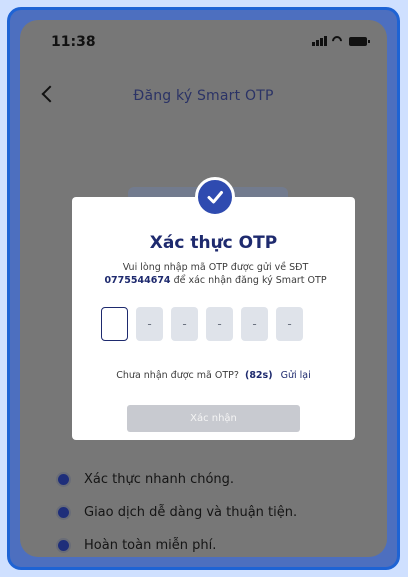 This screenshot has width=408, height=577. I want to click on nav-bar: Đăng ký Smart OTP, so click(203, 95).